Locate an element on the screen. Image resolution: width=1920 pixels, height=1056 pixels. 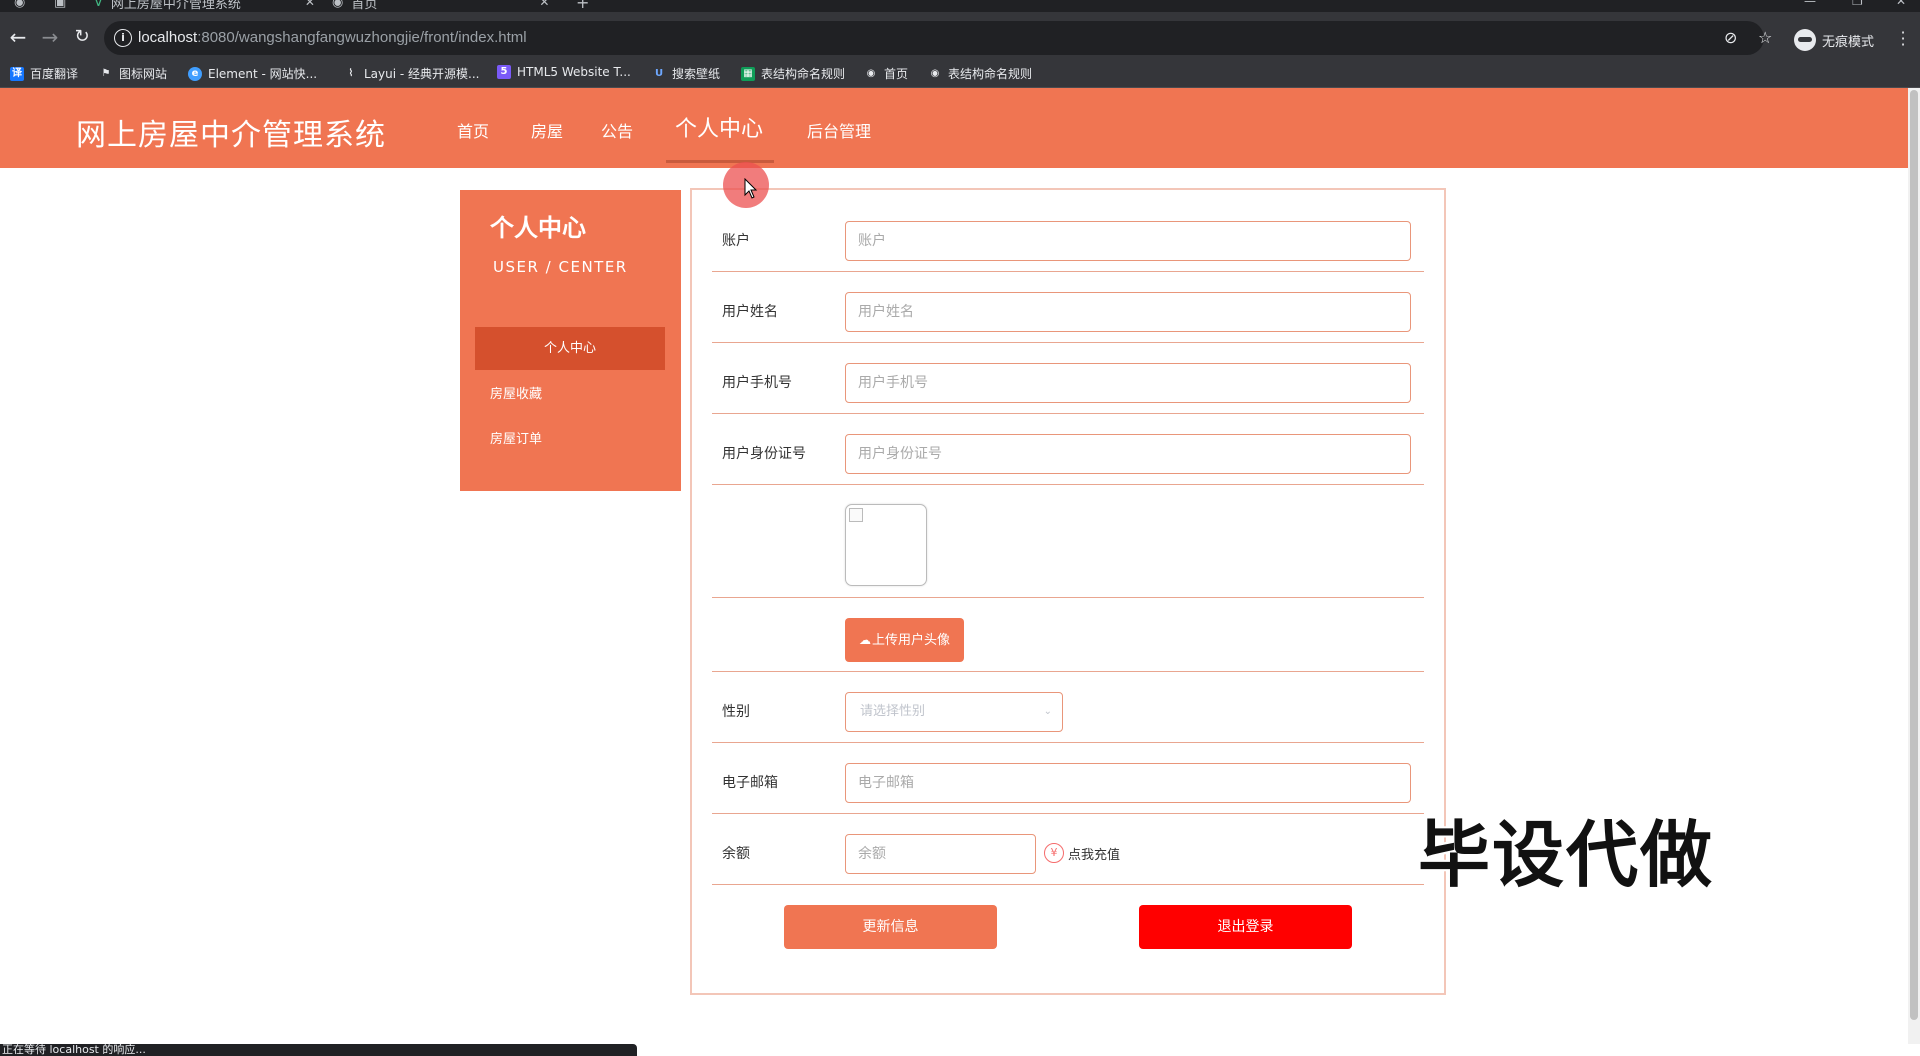
reload-icon: ↻ is located at coordinates (82, 37).